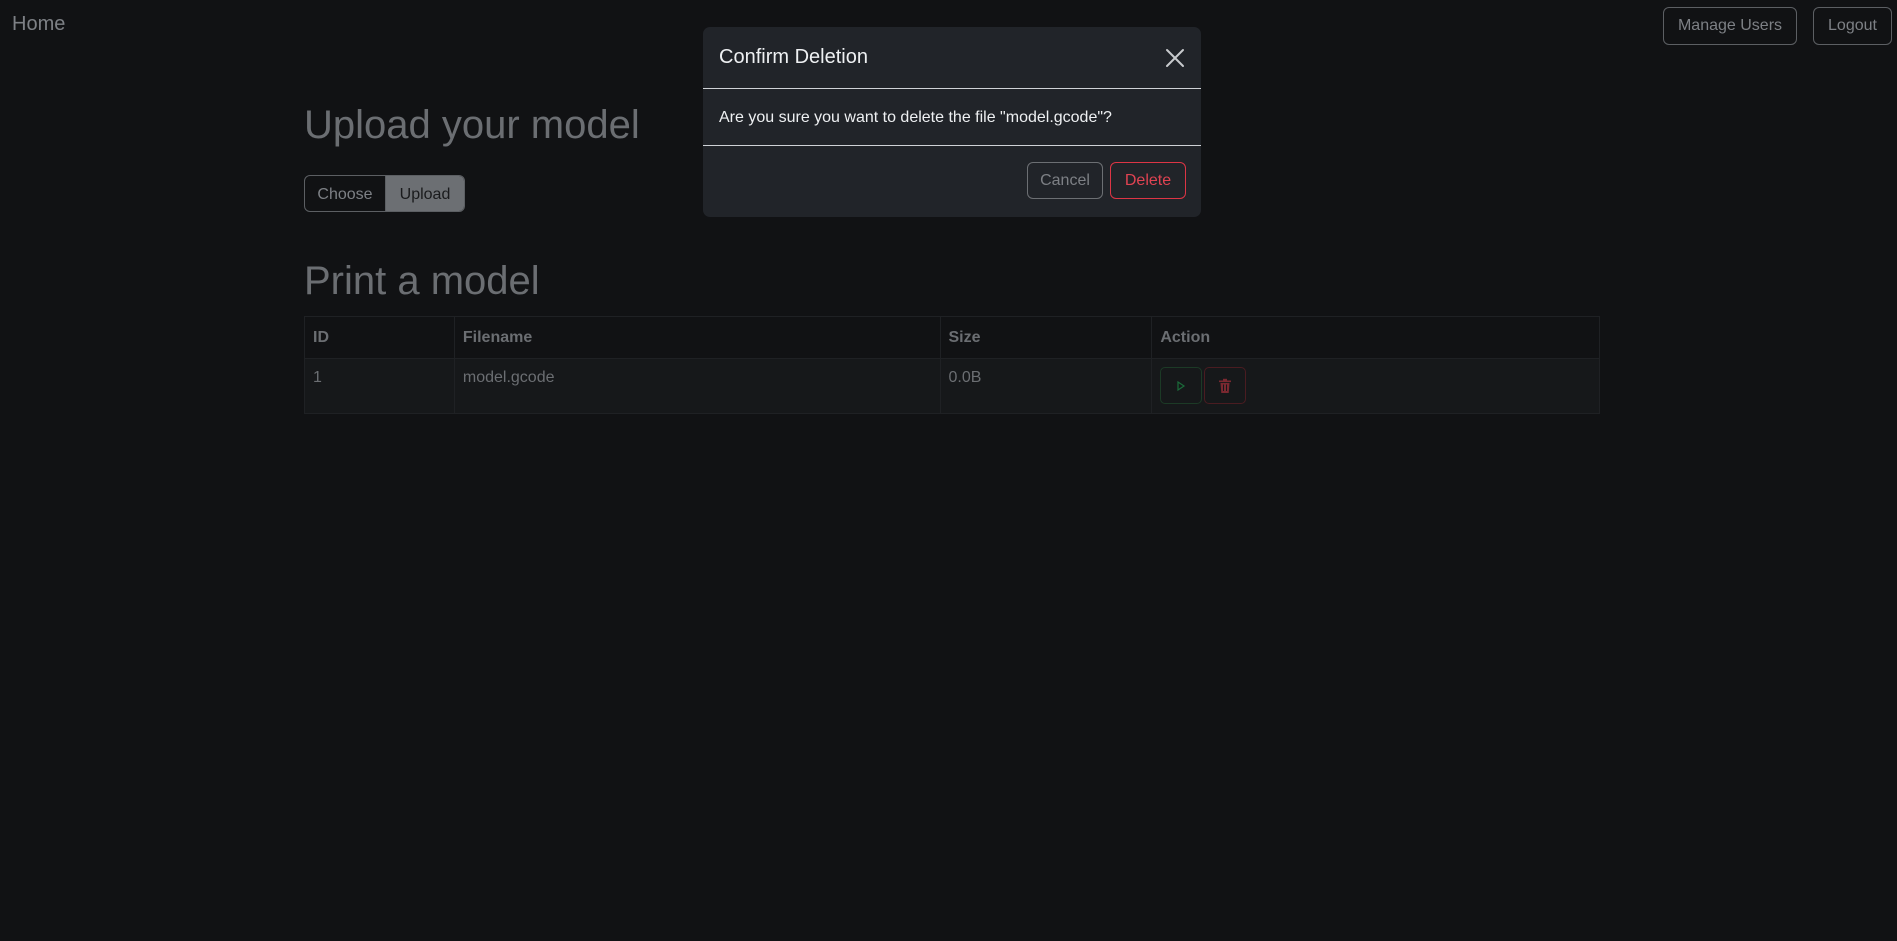 Image resolution: width=1897 pixels, height=941 pixels. I want to click on cell-size: 0.0B, so click(1046, 386).